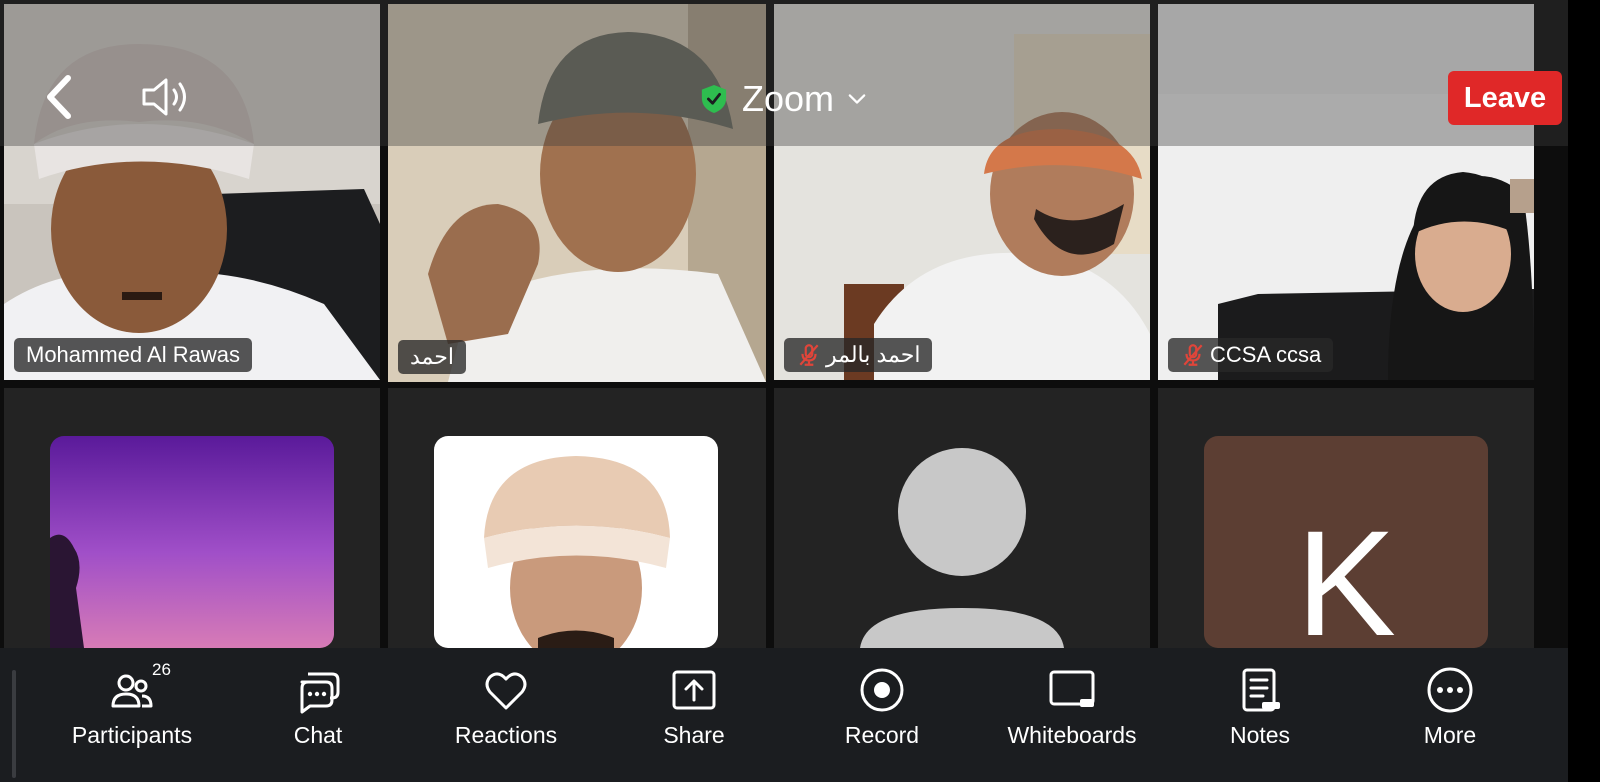 This screenshot has height=782, width=1600. Describe the element at coordinates (1450, 690) in the screenshot. I see `more-icon` at that location.